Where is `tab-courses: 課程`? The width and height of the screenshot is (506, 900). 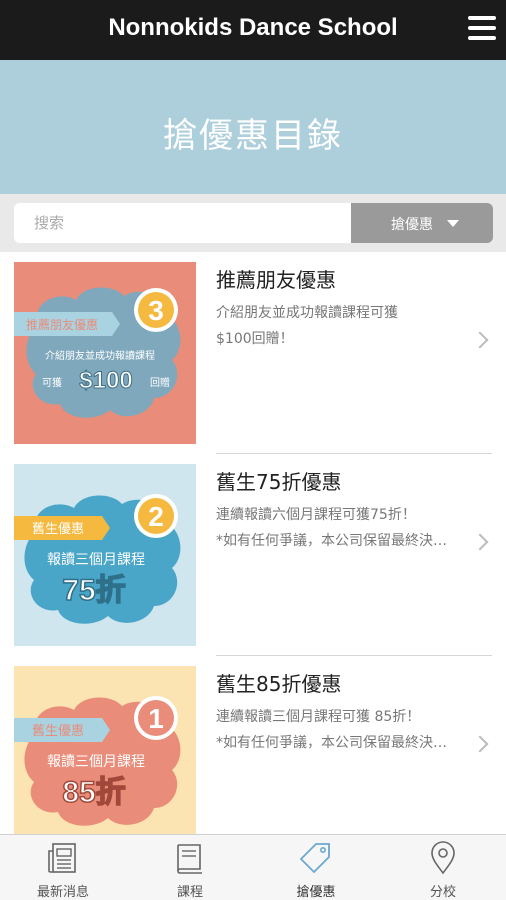 tab-courses: 課程 is located at coordinates (190, 867).